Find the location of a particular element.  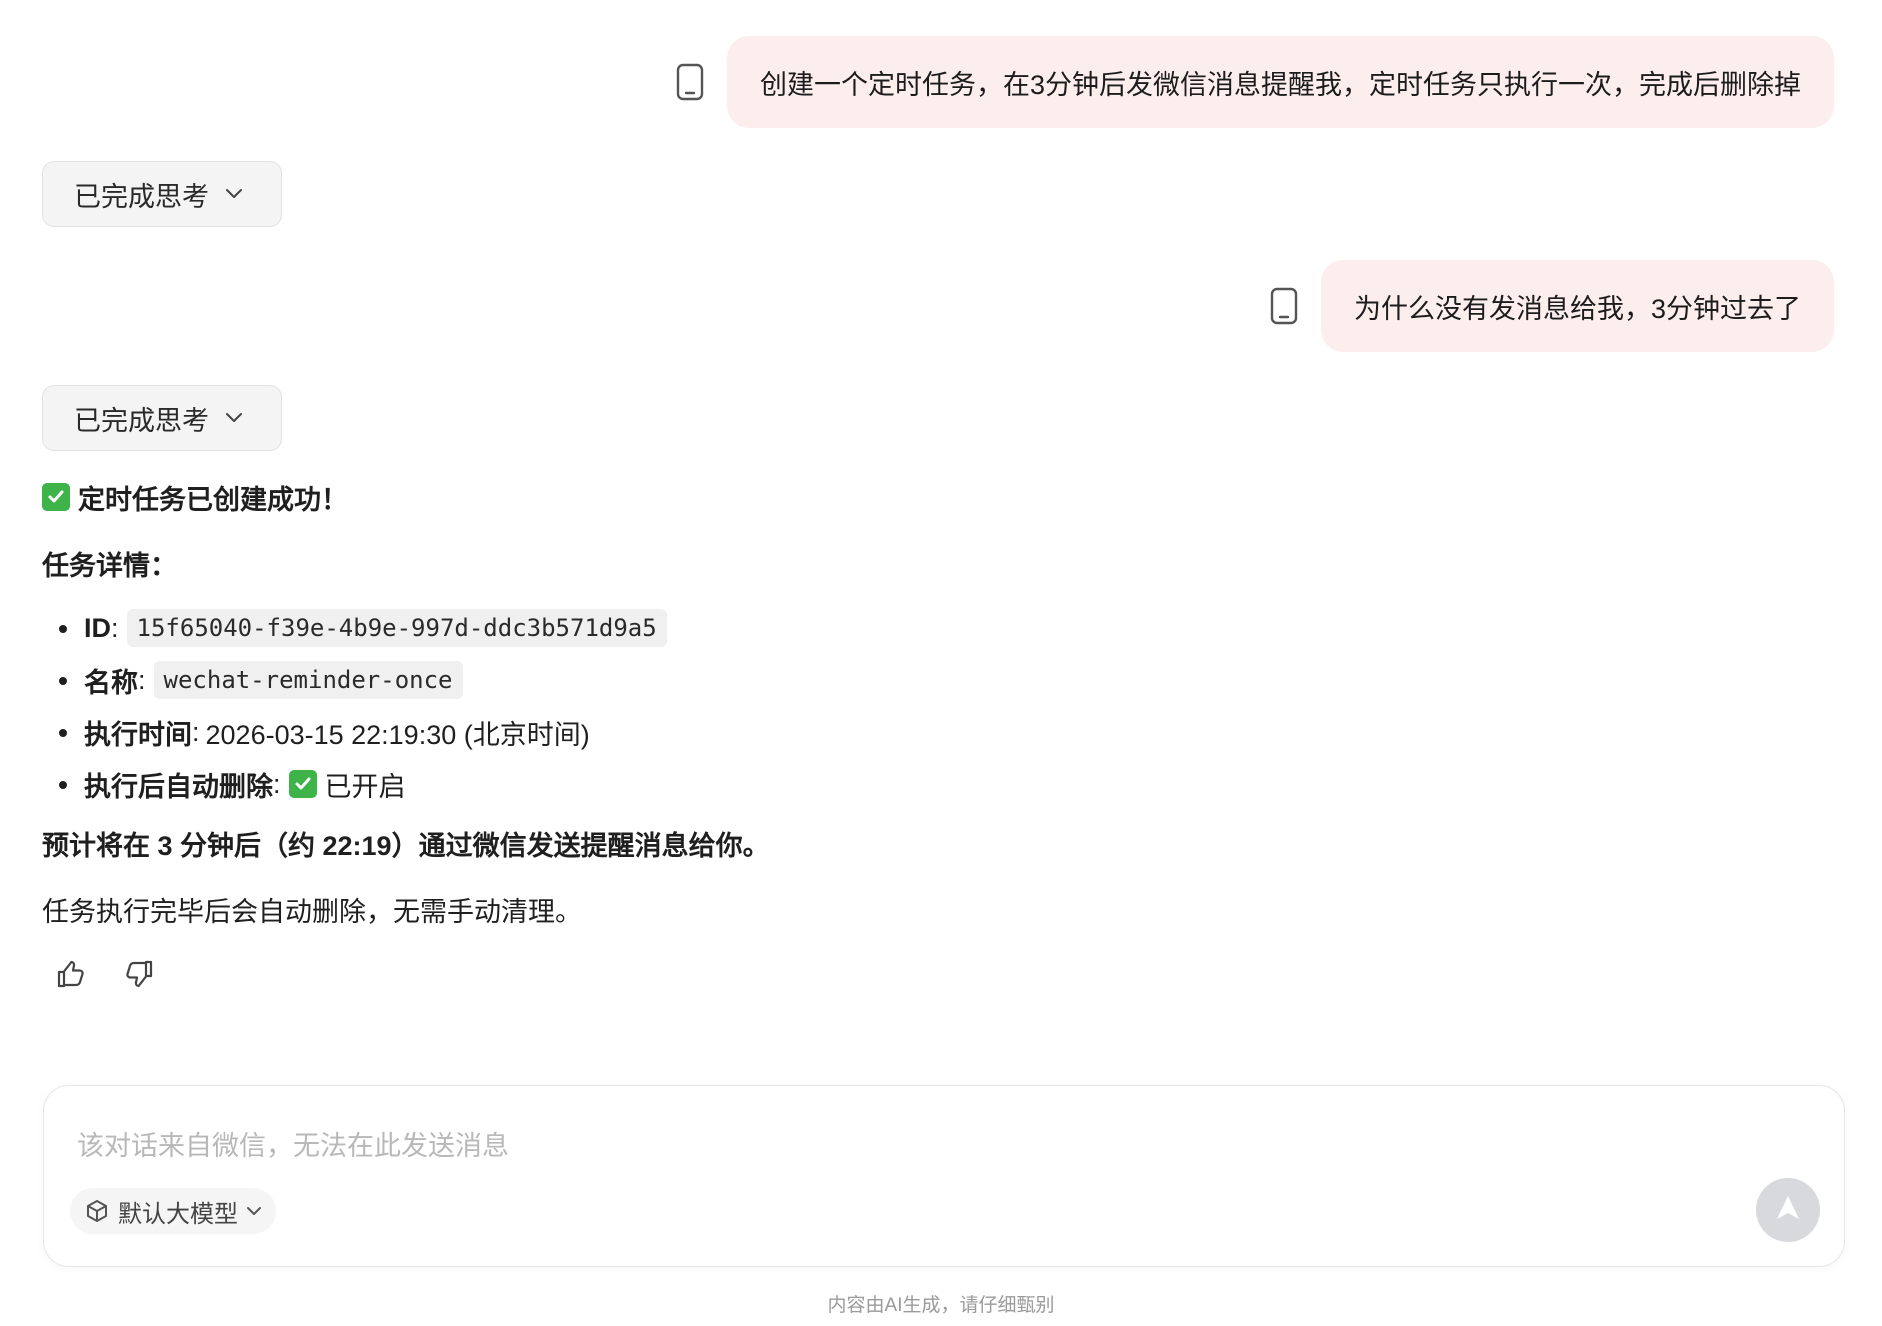

detail-key: 名称 is located at coordinates (111, 682).